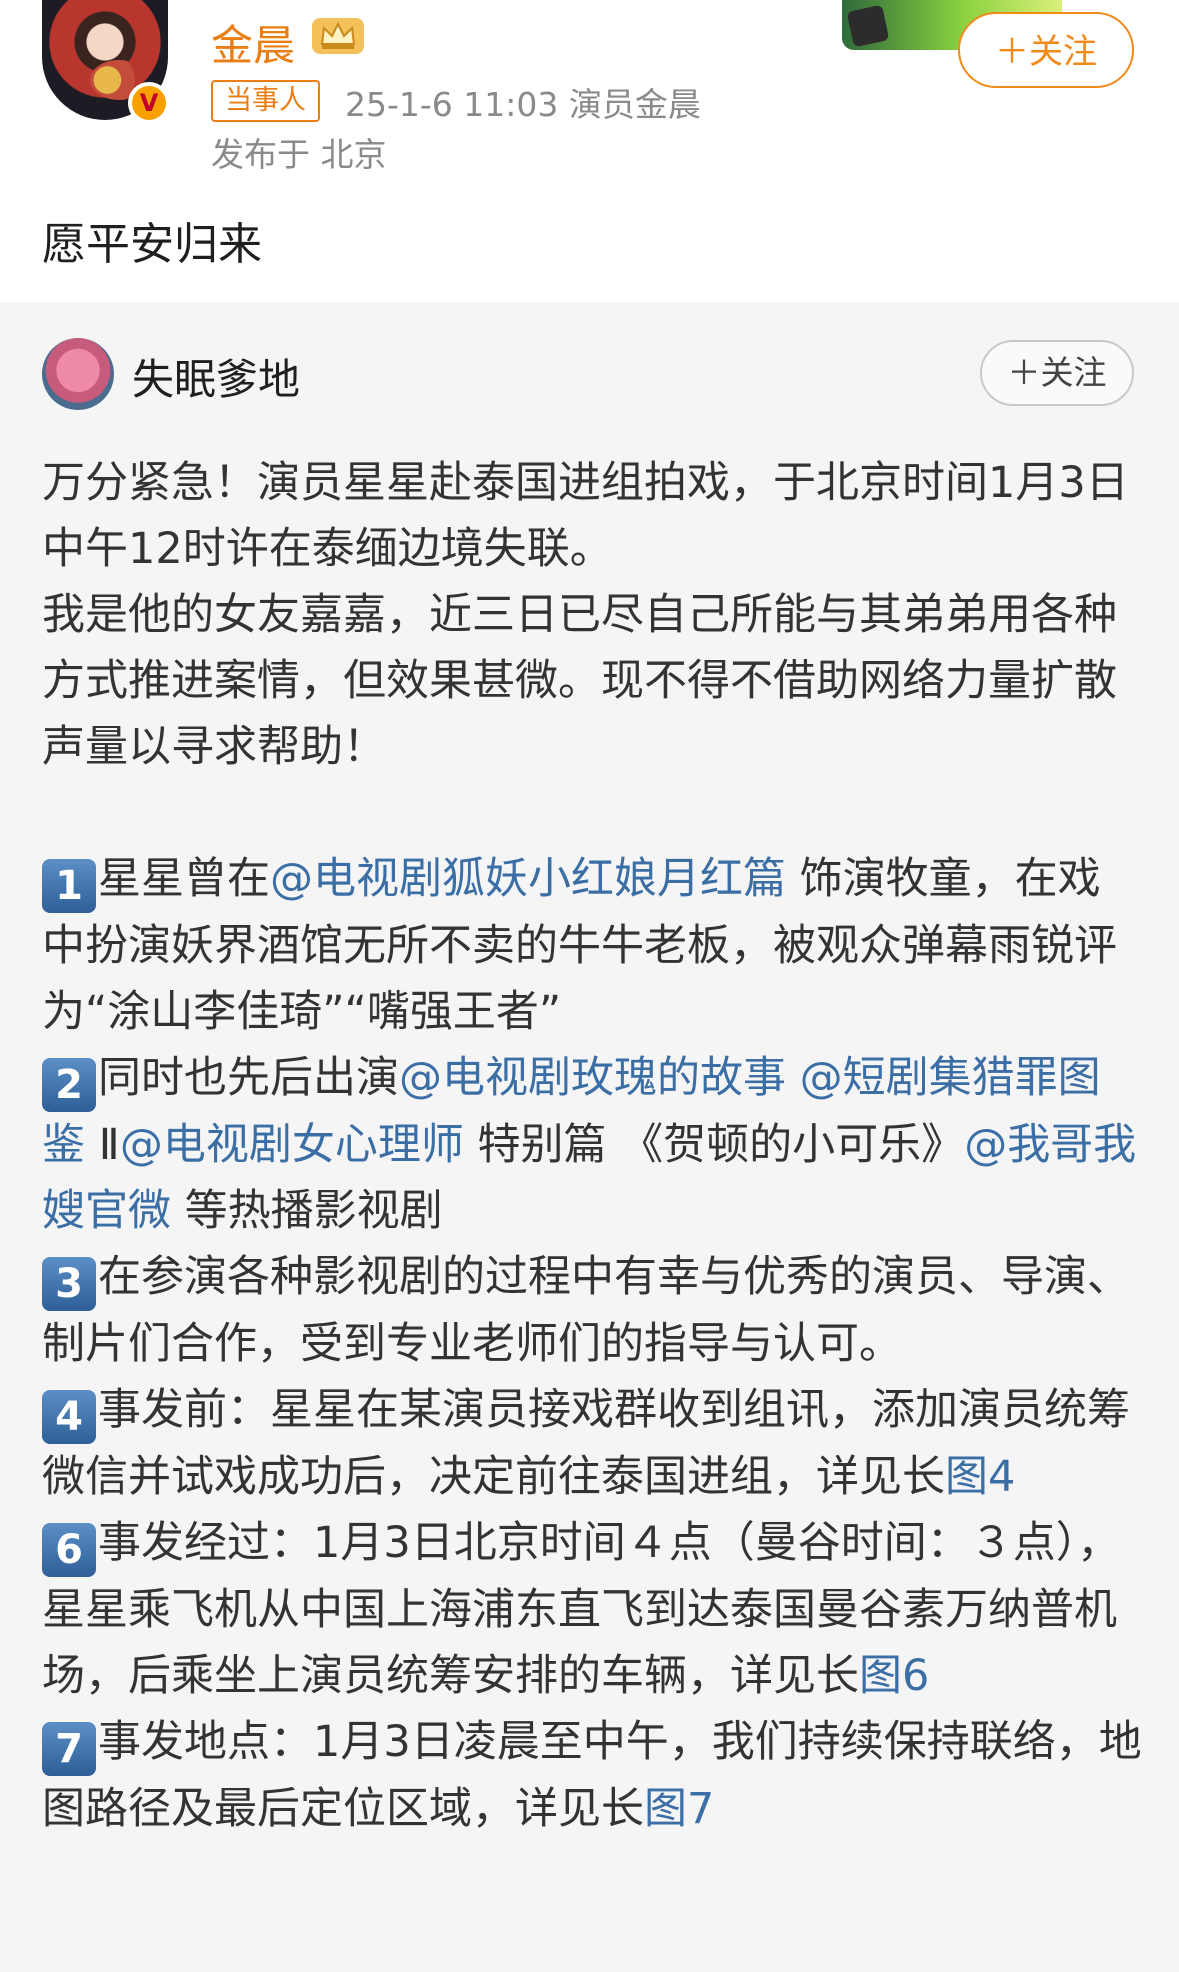 The width and height of the screenshot is (1179, 1972). Describe the element at coordinates (679, 1809) in the screenshot. I see `image-link: 图7` at that location.